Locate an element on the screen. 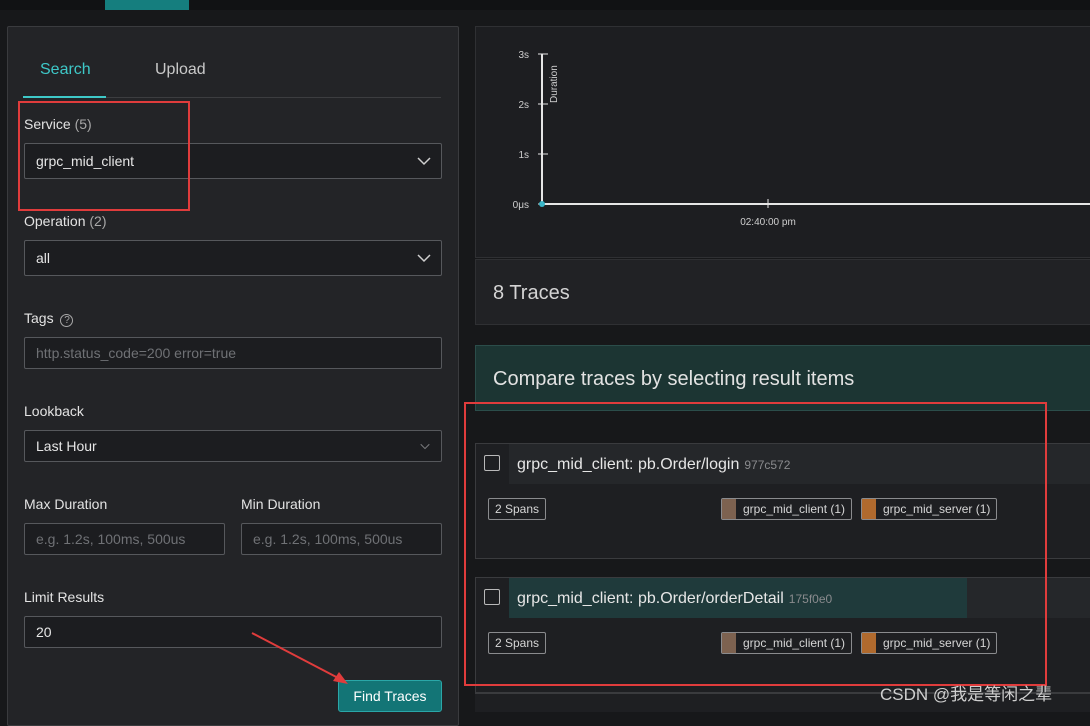 This screenshot has width=1090, height=726. max-duration-input: e.g. 1.2s, 100ms, 500us is located at coordinates (124, 539).